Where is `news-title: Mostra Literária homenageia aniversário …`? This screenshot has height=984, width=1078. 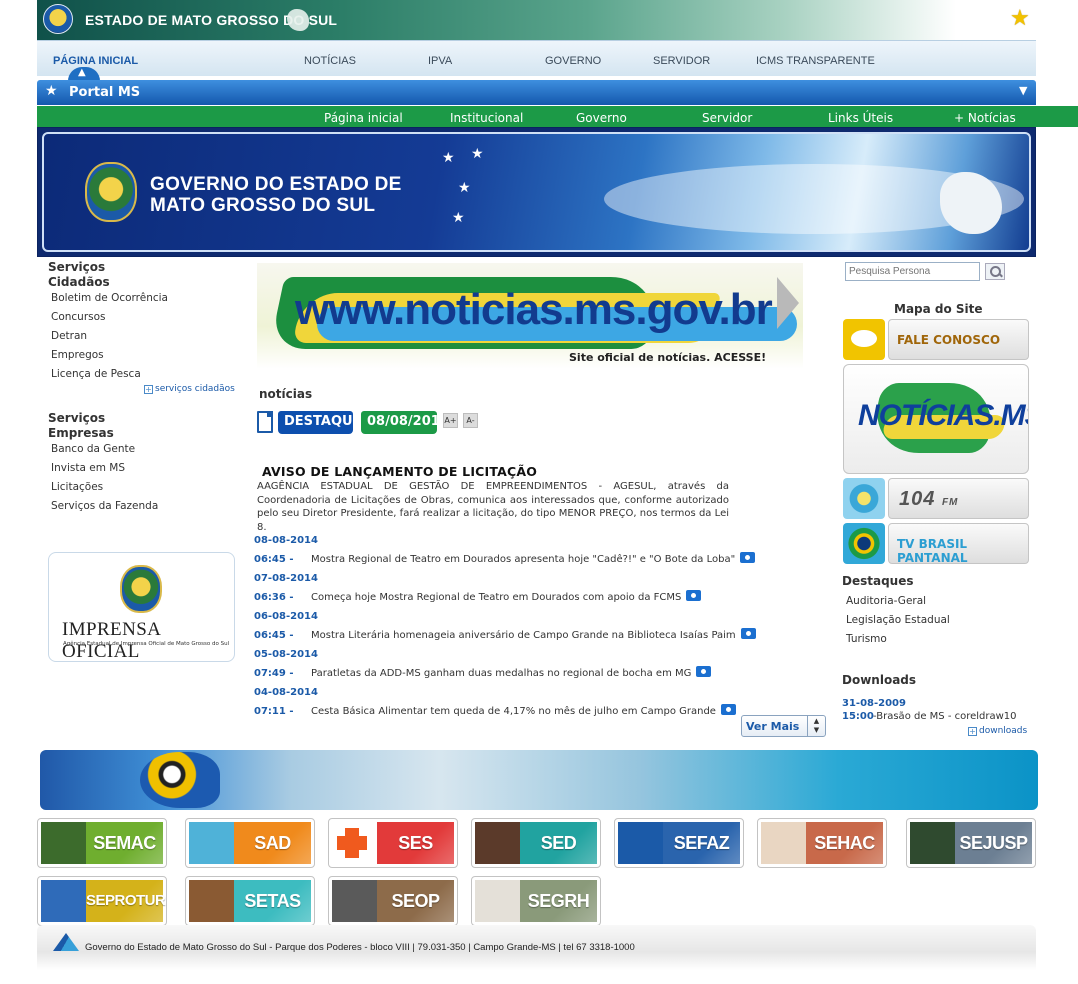 news-title: Mostra Literária homenageia aniversário … is located at coordinates (523, 635).